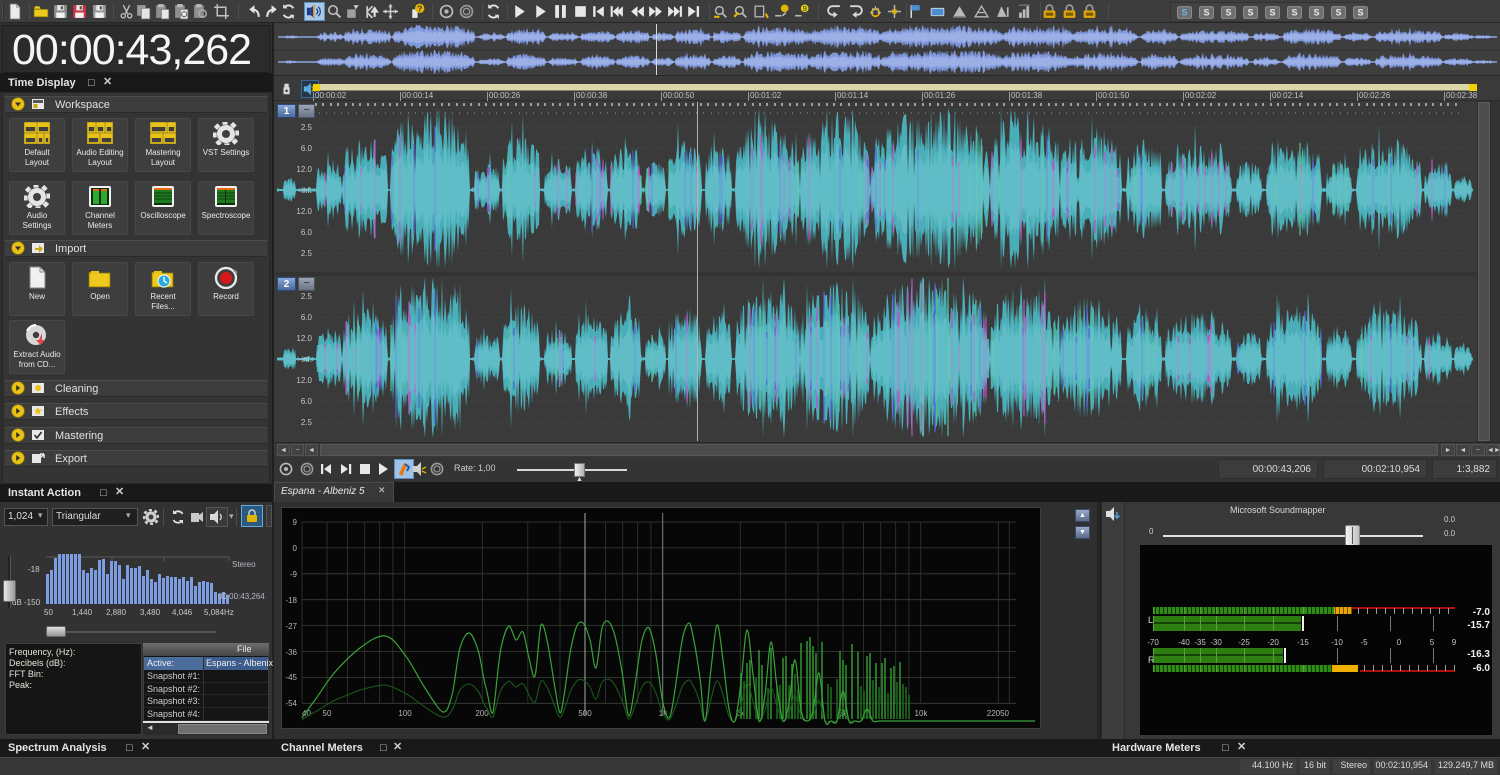 This screenshot has width=1500, height=775. Describe the element at coordinates (405, 713) in the screenshot. I see `svg-text: 100` at that location.